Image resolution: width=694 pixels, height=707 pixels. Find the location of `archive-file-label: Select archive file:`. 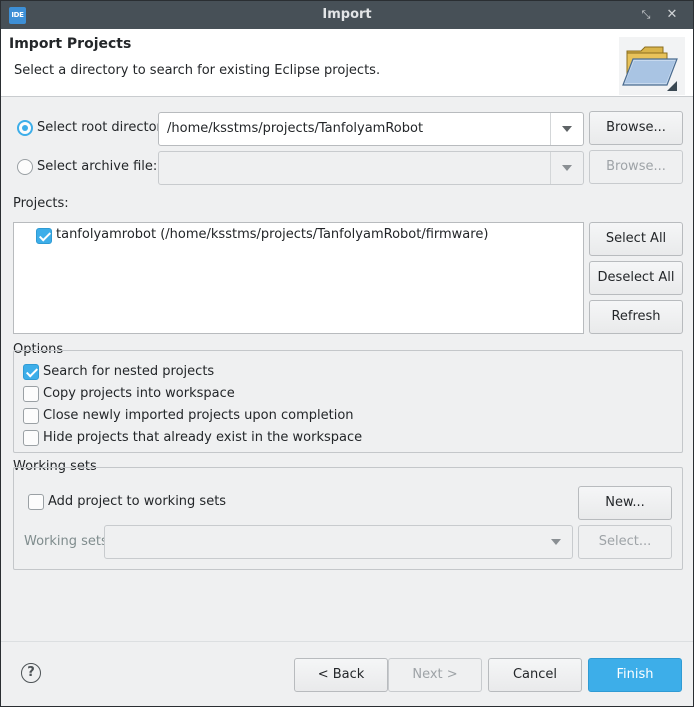

archive-file-label: Select archive file: is located at coordinates (97, 166).